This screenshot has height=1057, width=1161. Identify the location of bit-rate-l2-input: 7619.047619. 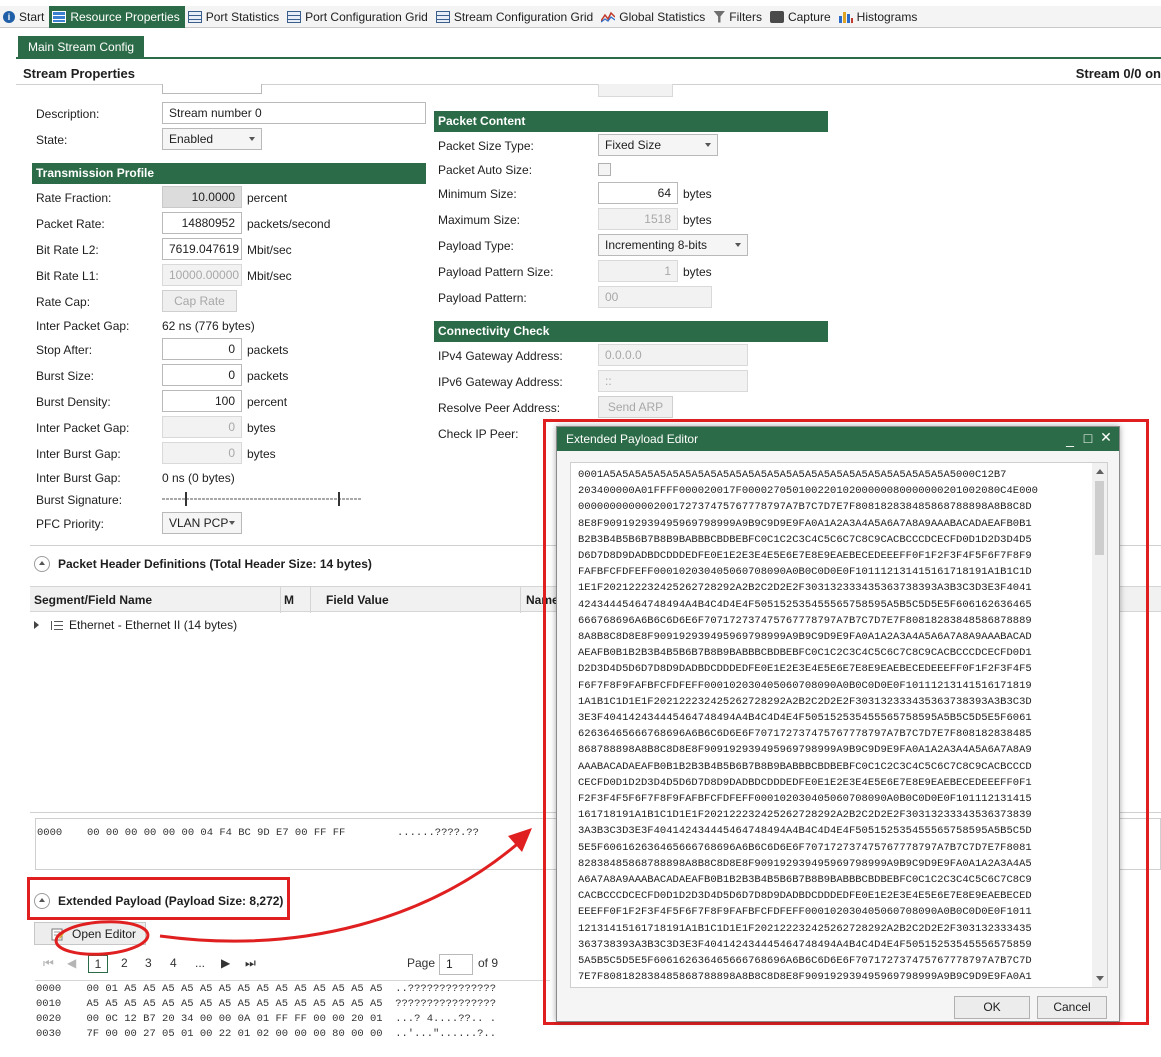
(202, 249).